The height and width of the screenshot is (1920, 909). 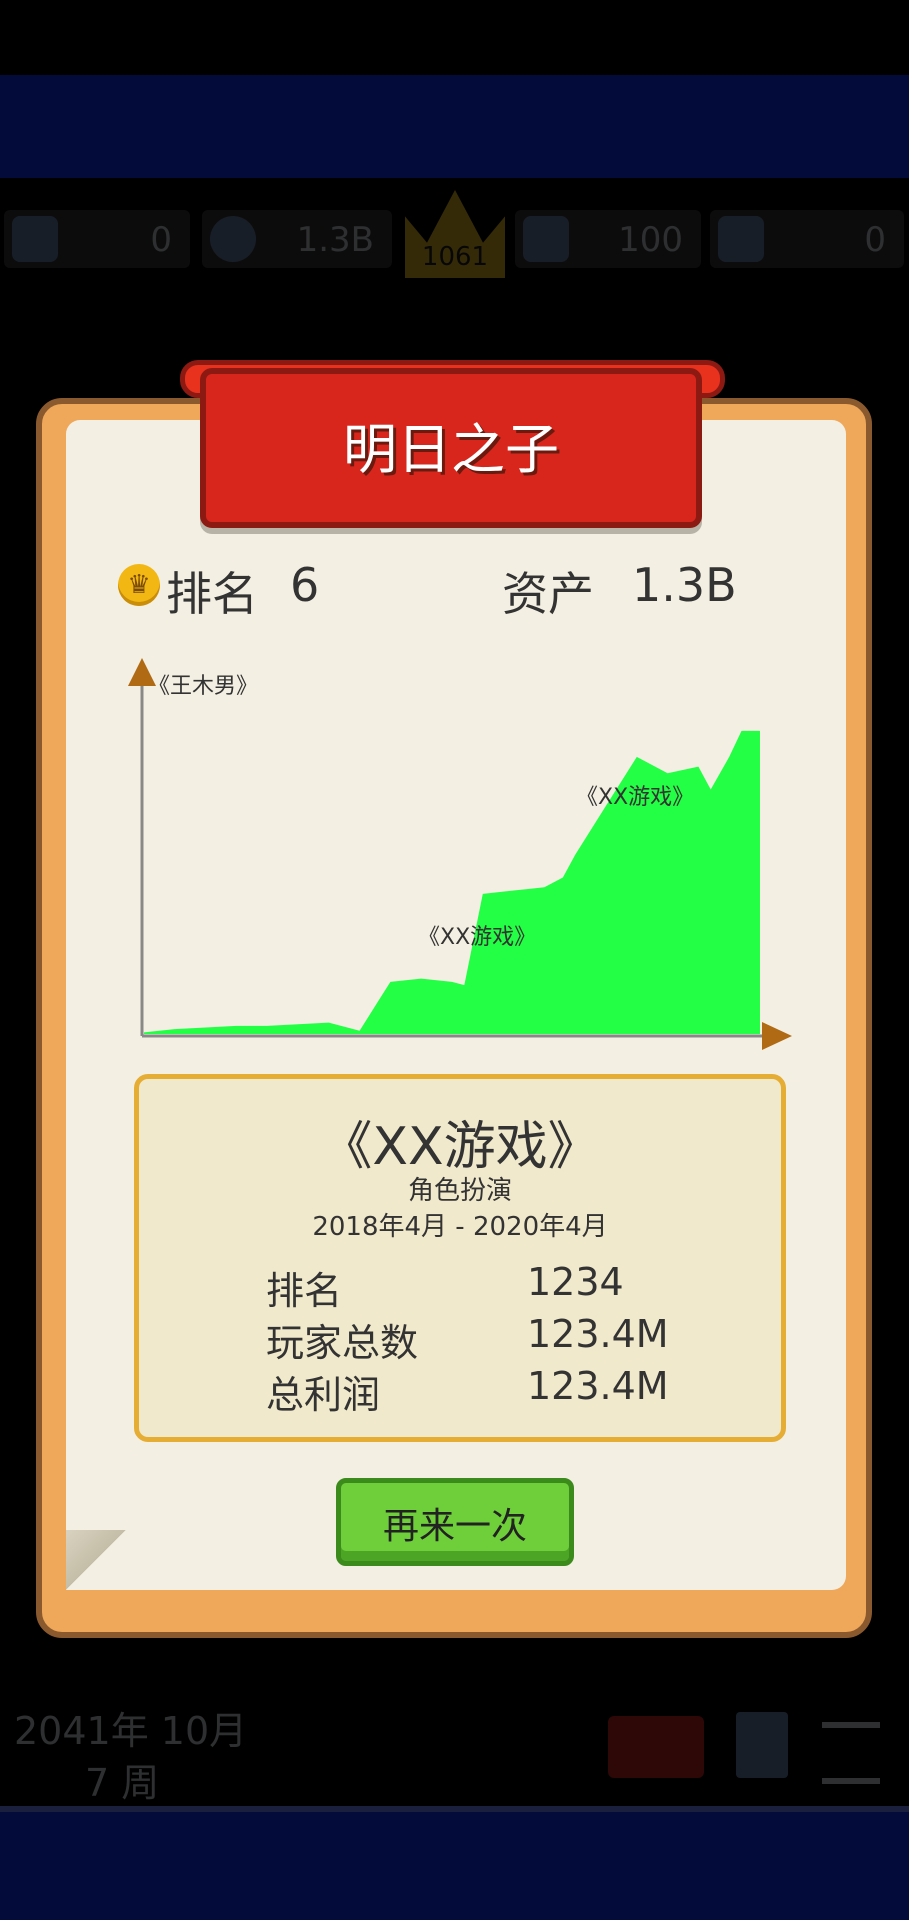 What do you see at coordinates (807, 239) in the screenshot?
I see `hud-other: 0` at bounding box center [807, 239].